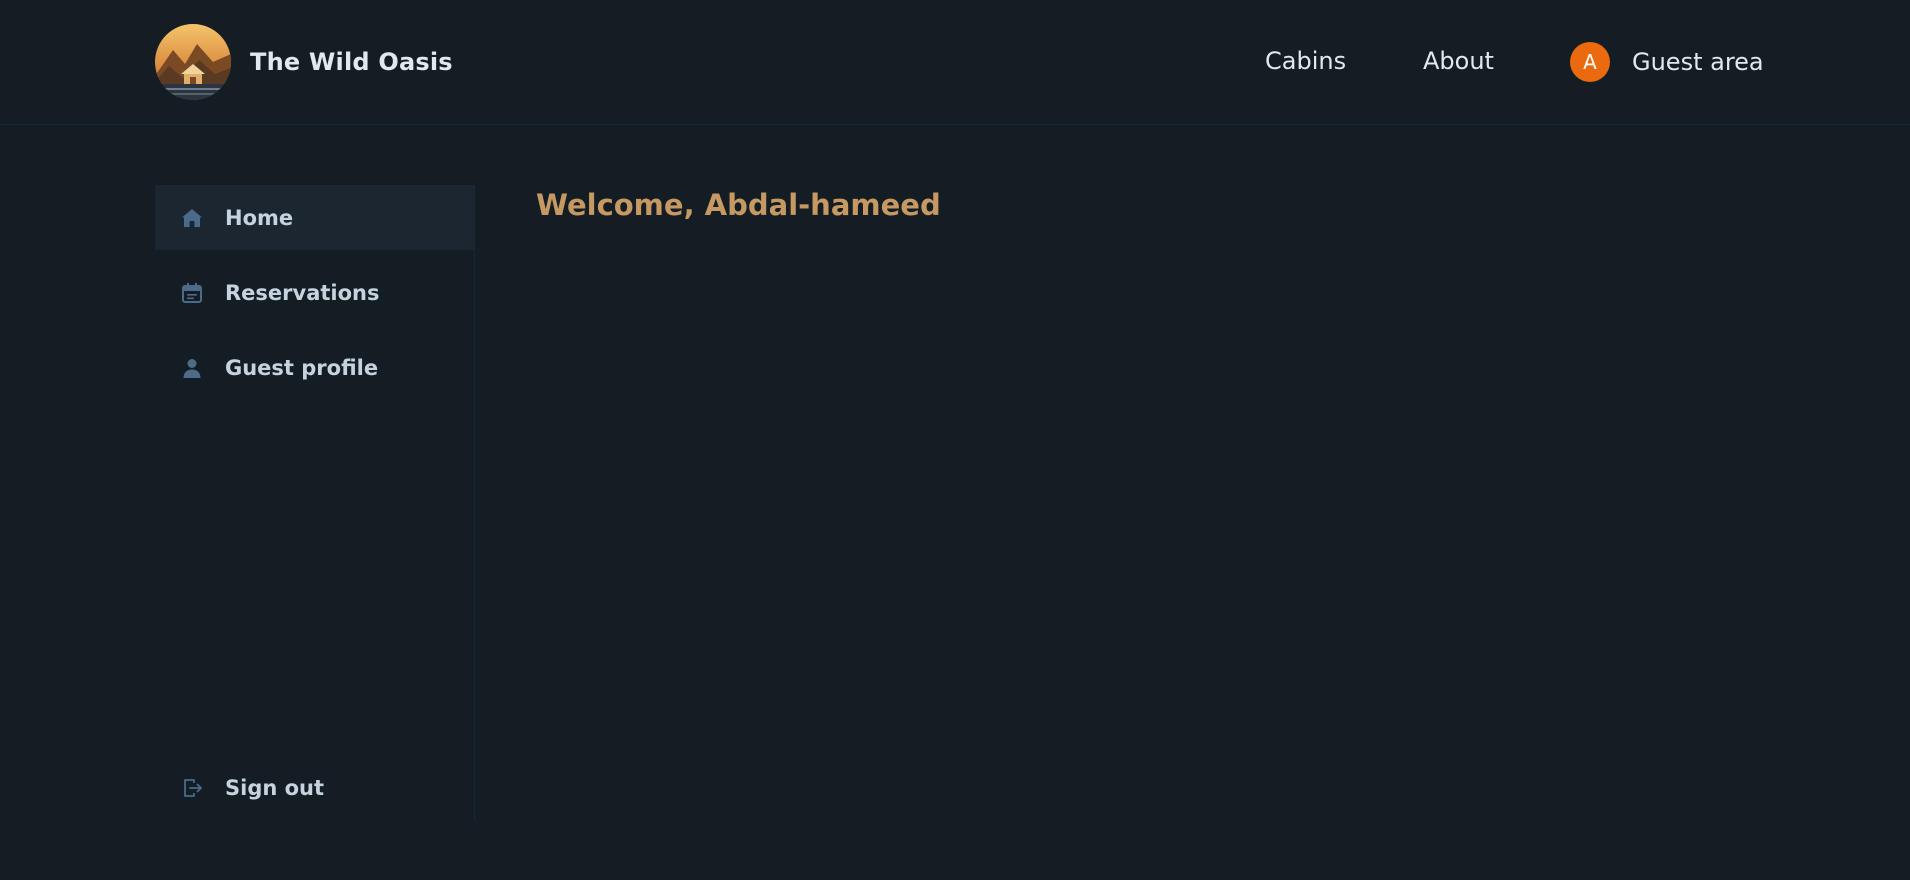 The height and width of the screenshot is (880, 1910). I want to click on sign-out-icon, so click(192, 788).